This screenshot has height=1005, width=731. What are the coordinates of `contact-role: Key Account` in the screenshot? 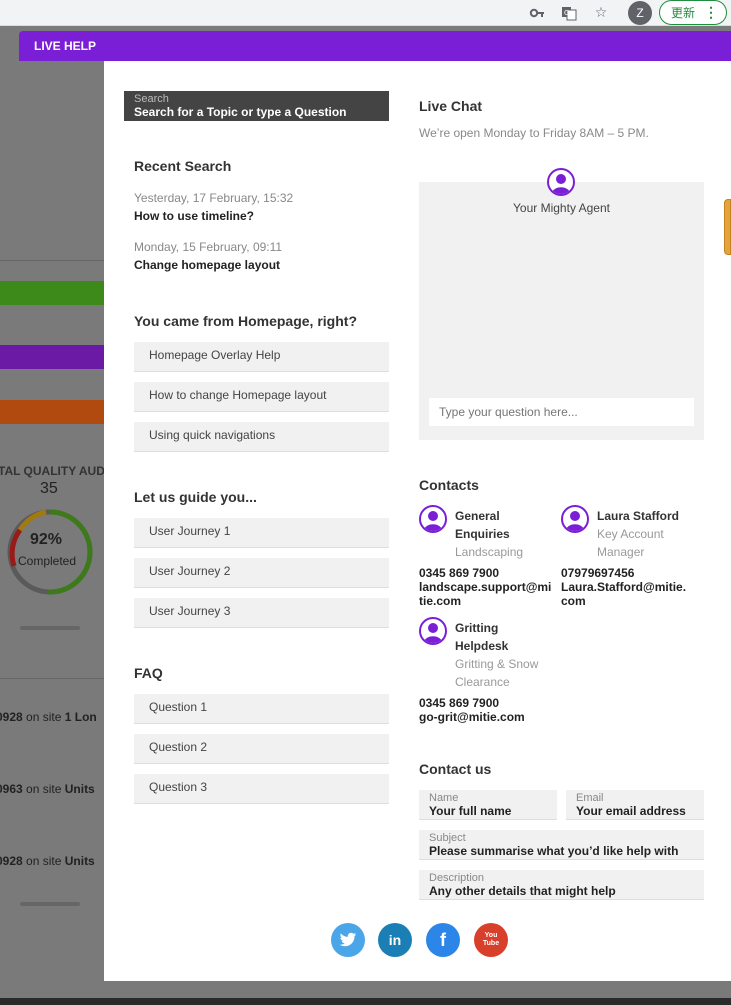 It's located at (630, 534).